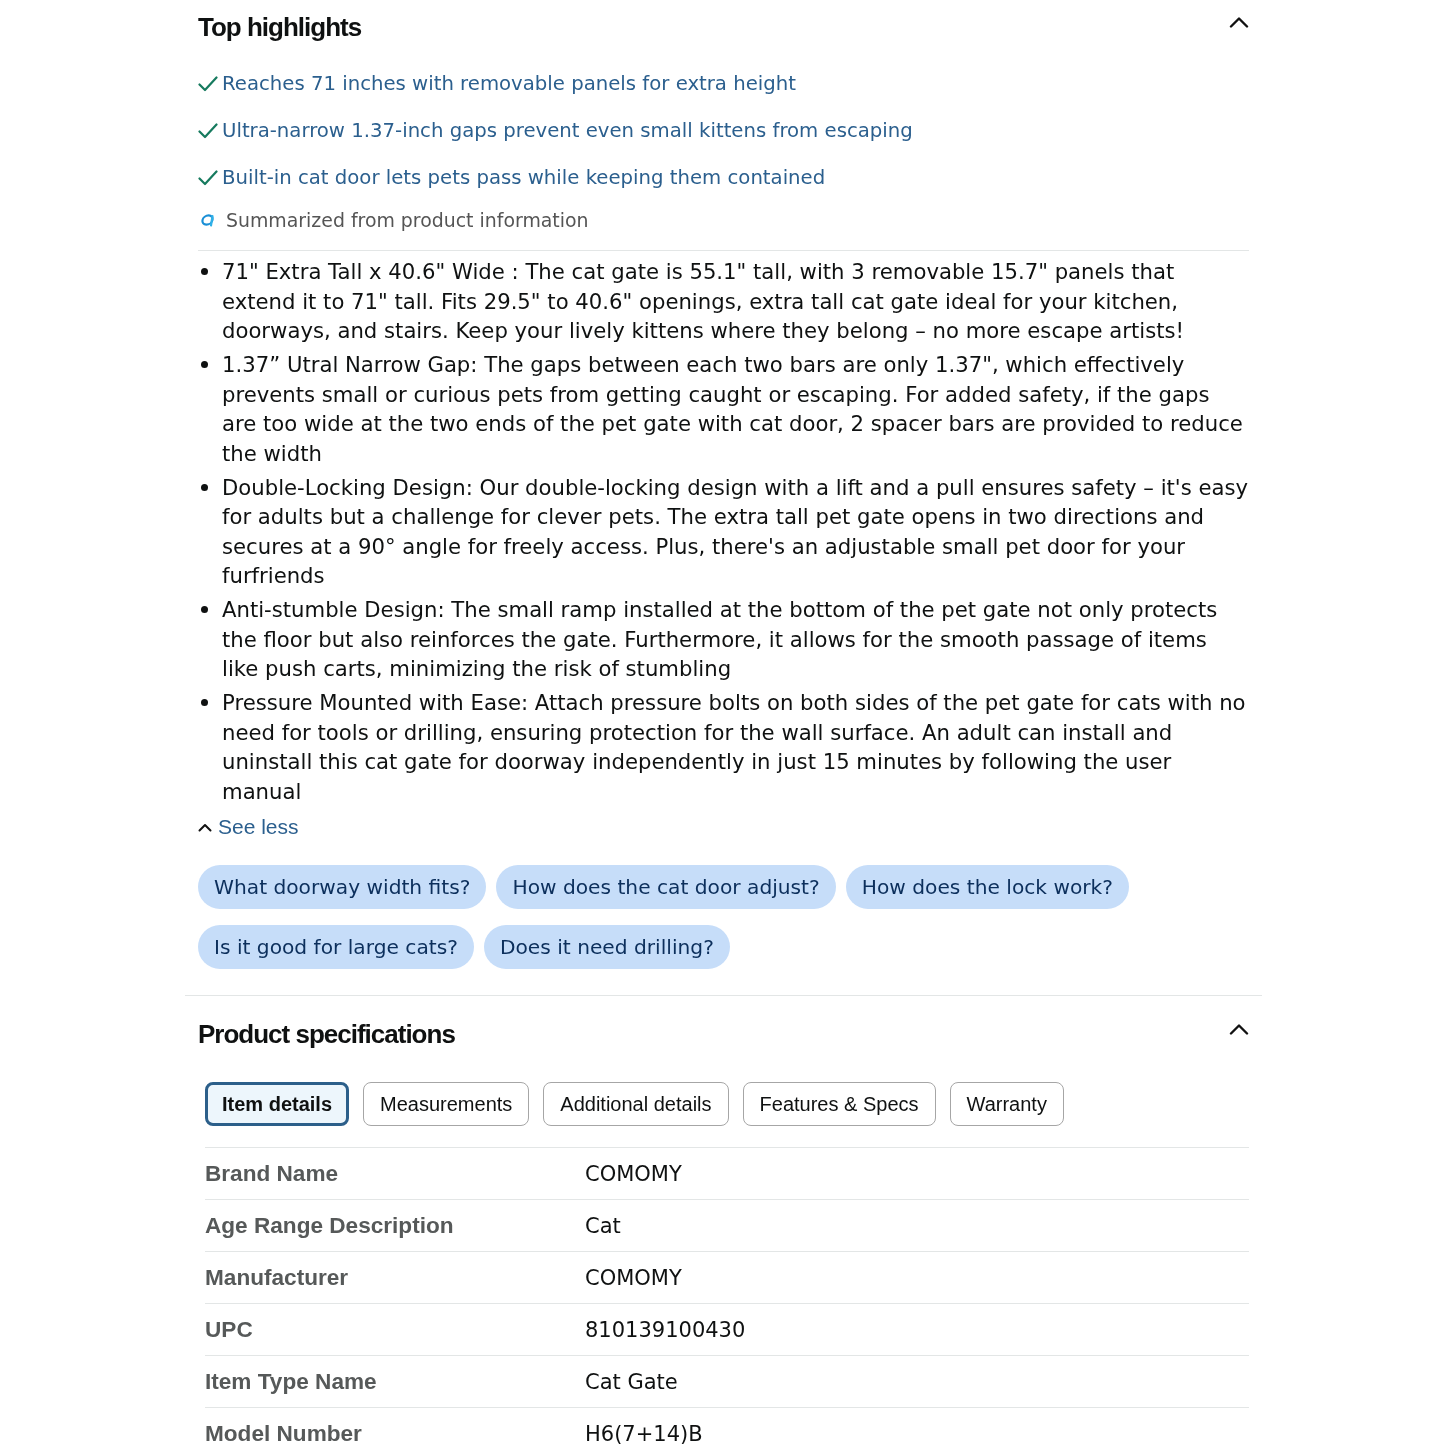 The image size is (1445, 1445). Describe the element at coordinates (330, 1225) in the screenshot. I see `spec-label: Age Range Description` at that location.